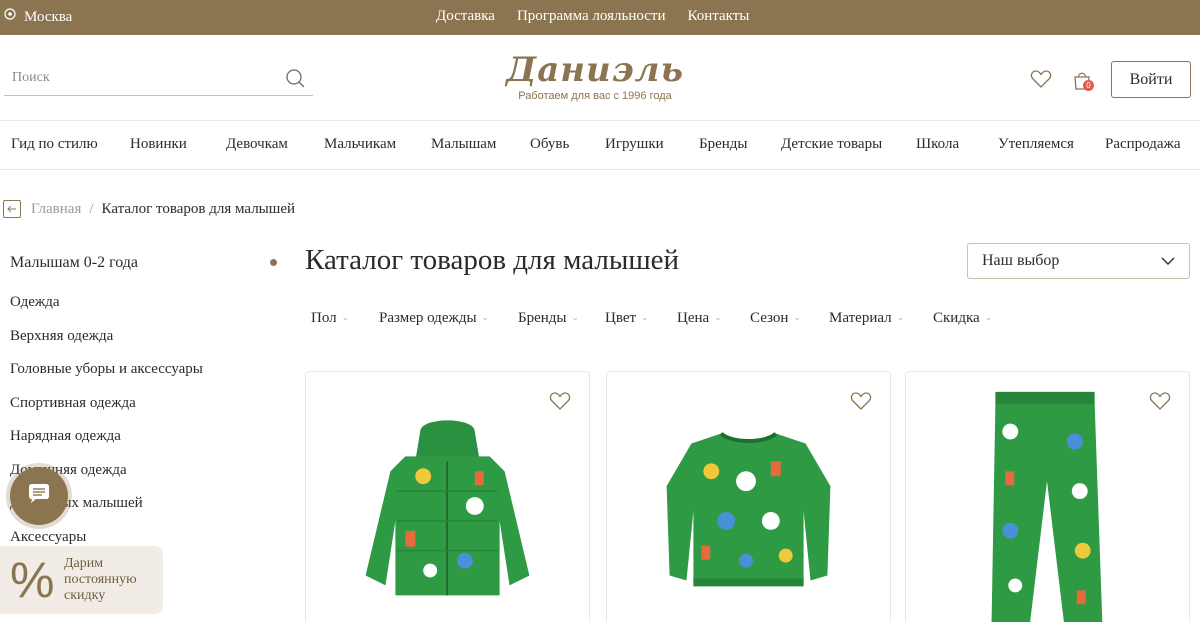 This screenshot has width=1200, height=622. Describe the element at coordinates (1143, 144) in the screenshot. I see `nav-item-sale: Распродажа` at that location.